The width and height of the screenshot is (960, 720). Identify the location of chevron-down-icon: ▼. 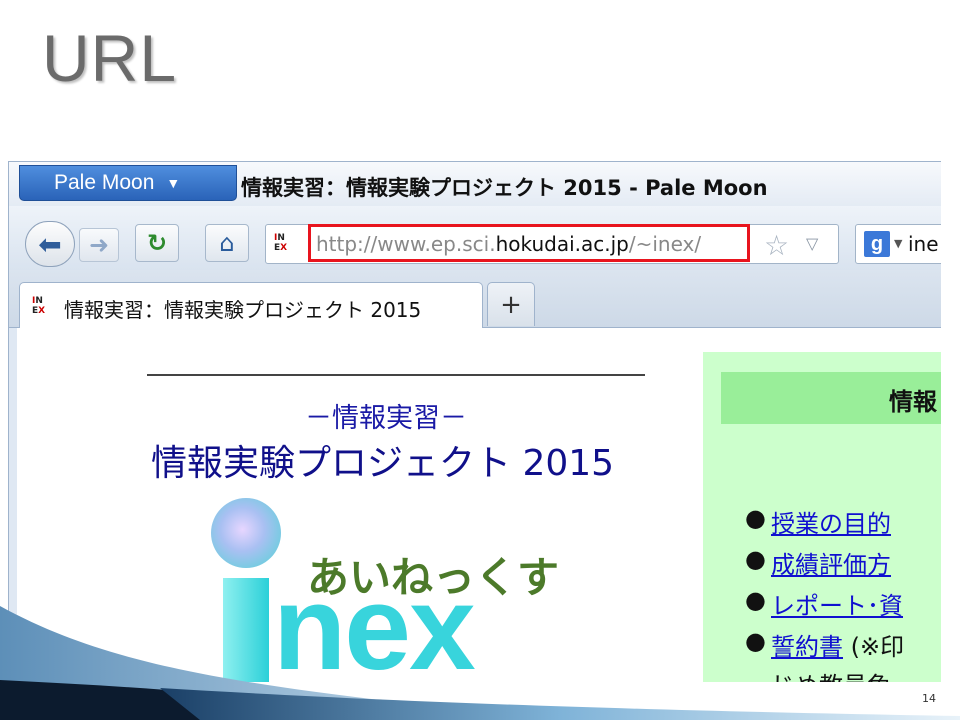
(173, 183).